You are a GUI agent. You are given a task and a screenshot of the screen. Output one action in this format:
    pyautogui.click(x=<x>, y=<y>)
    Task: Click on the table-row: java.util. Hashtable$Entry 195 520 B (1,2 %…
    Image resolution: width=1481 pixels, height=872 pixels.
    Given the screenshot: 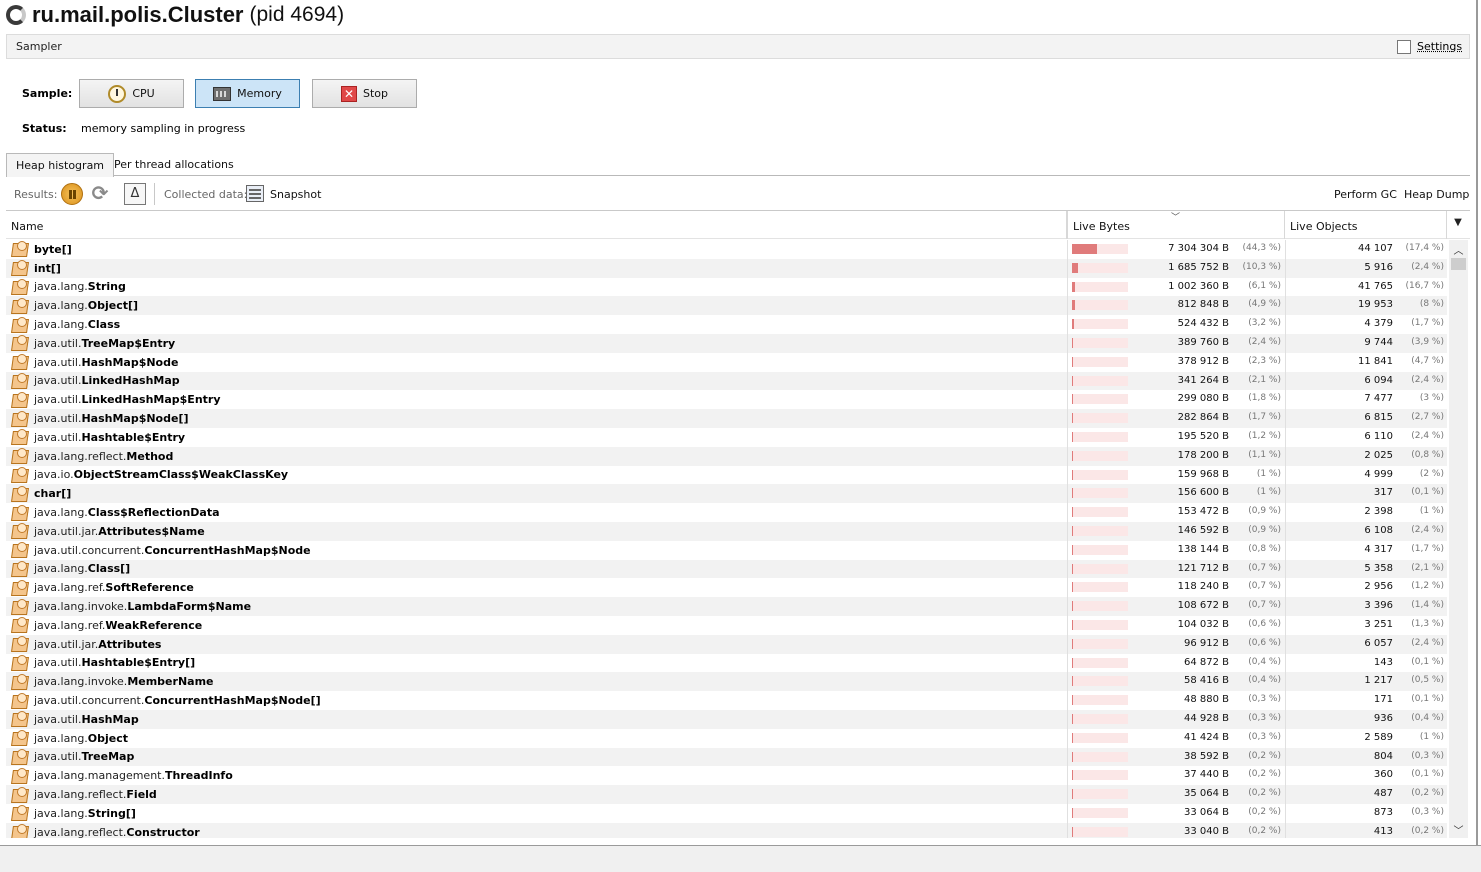 What is the action you would take?
    pyautogui.click(x=726, y=437)
    